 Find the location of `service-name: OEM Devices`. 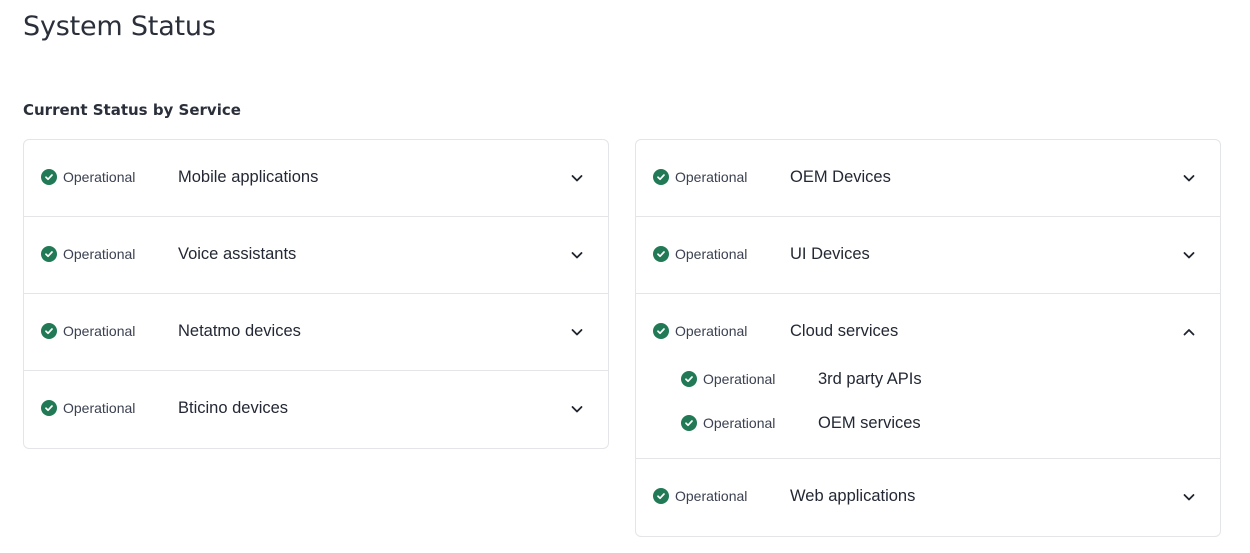

service-name: OEM Devices is located at coordinates (840, 177).